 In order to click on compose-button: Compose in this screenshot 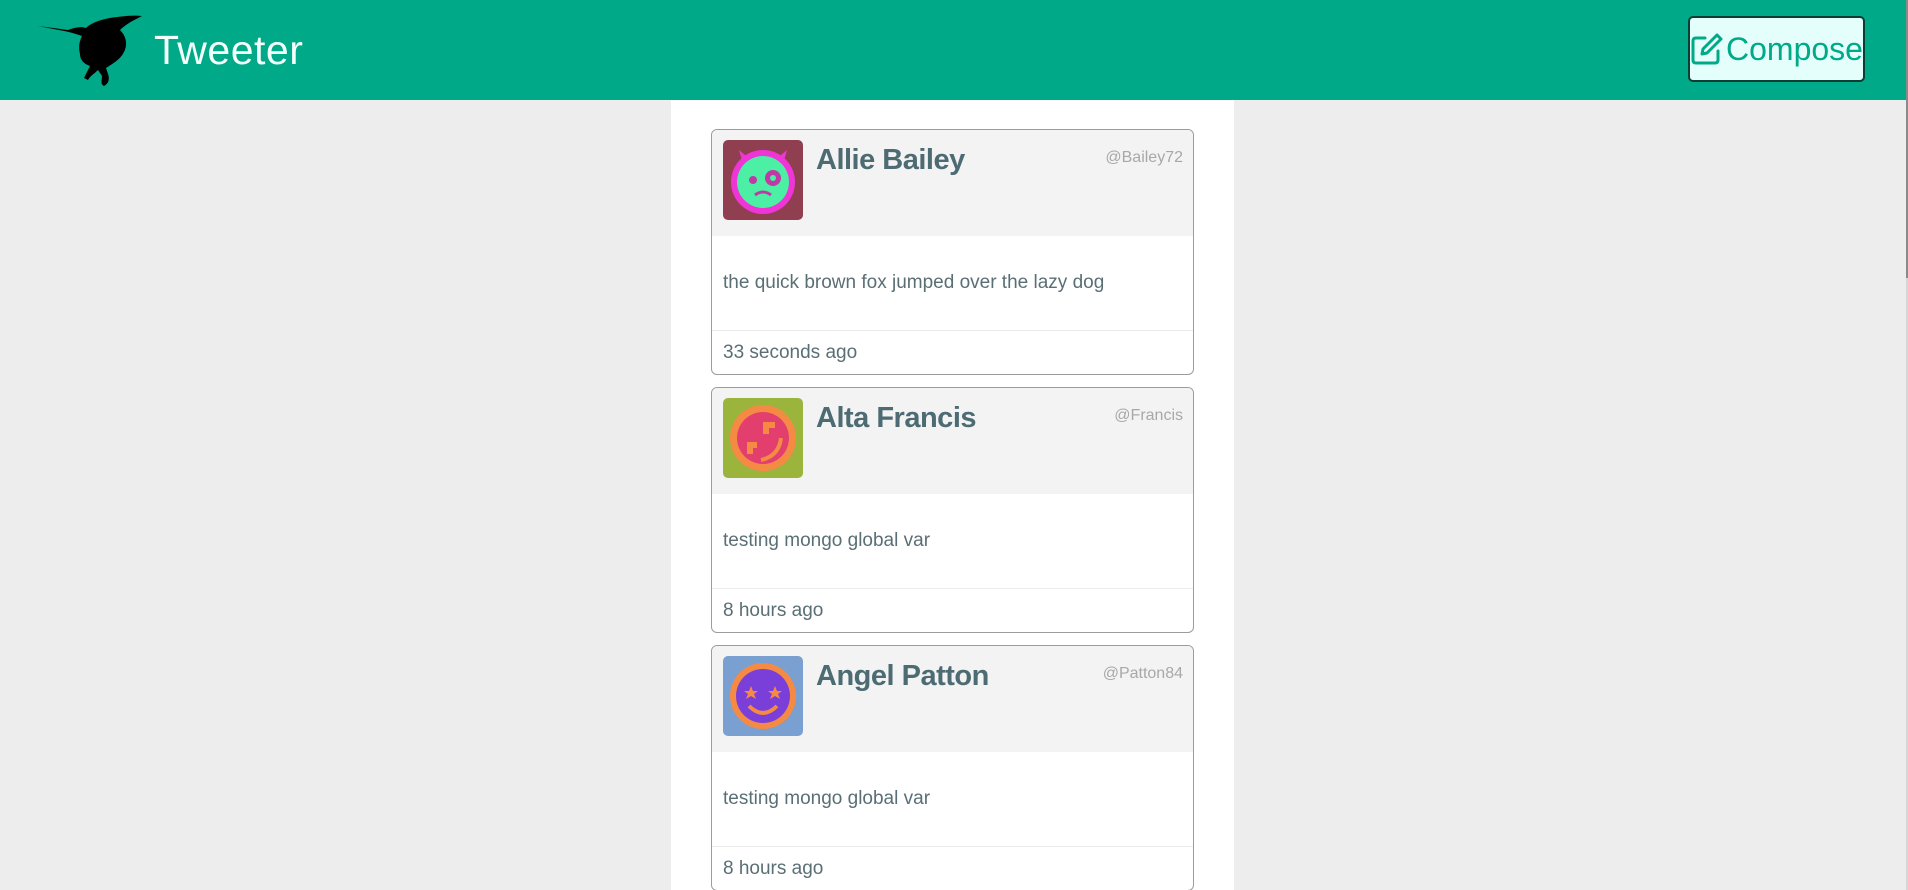, I will do `click(1776, 49)`.